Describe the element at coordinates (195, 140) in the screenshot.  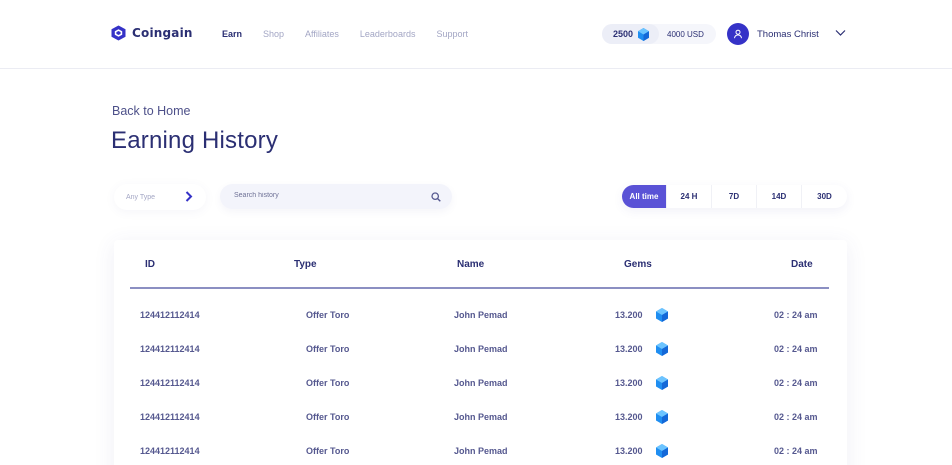
I see `page-title: Earning History` at that location.